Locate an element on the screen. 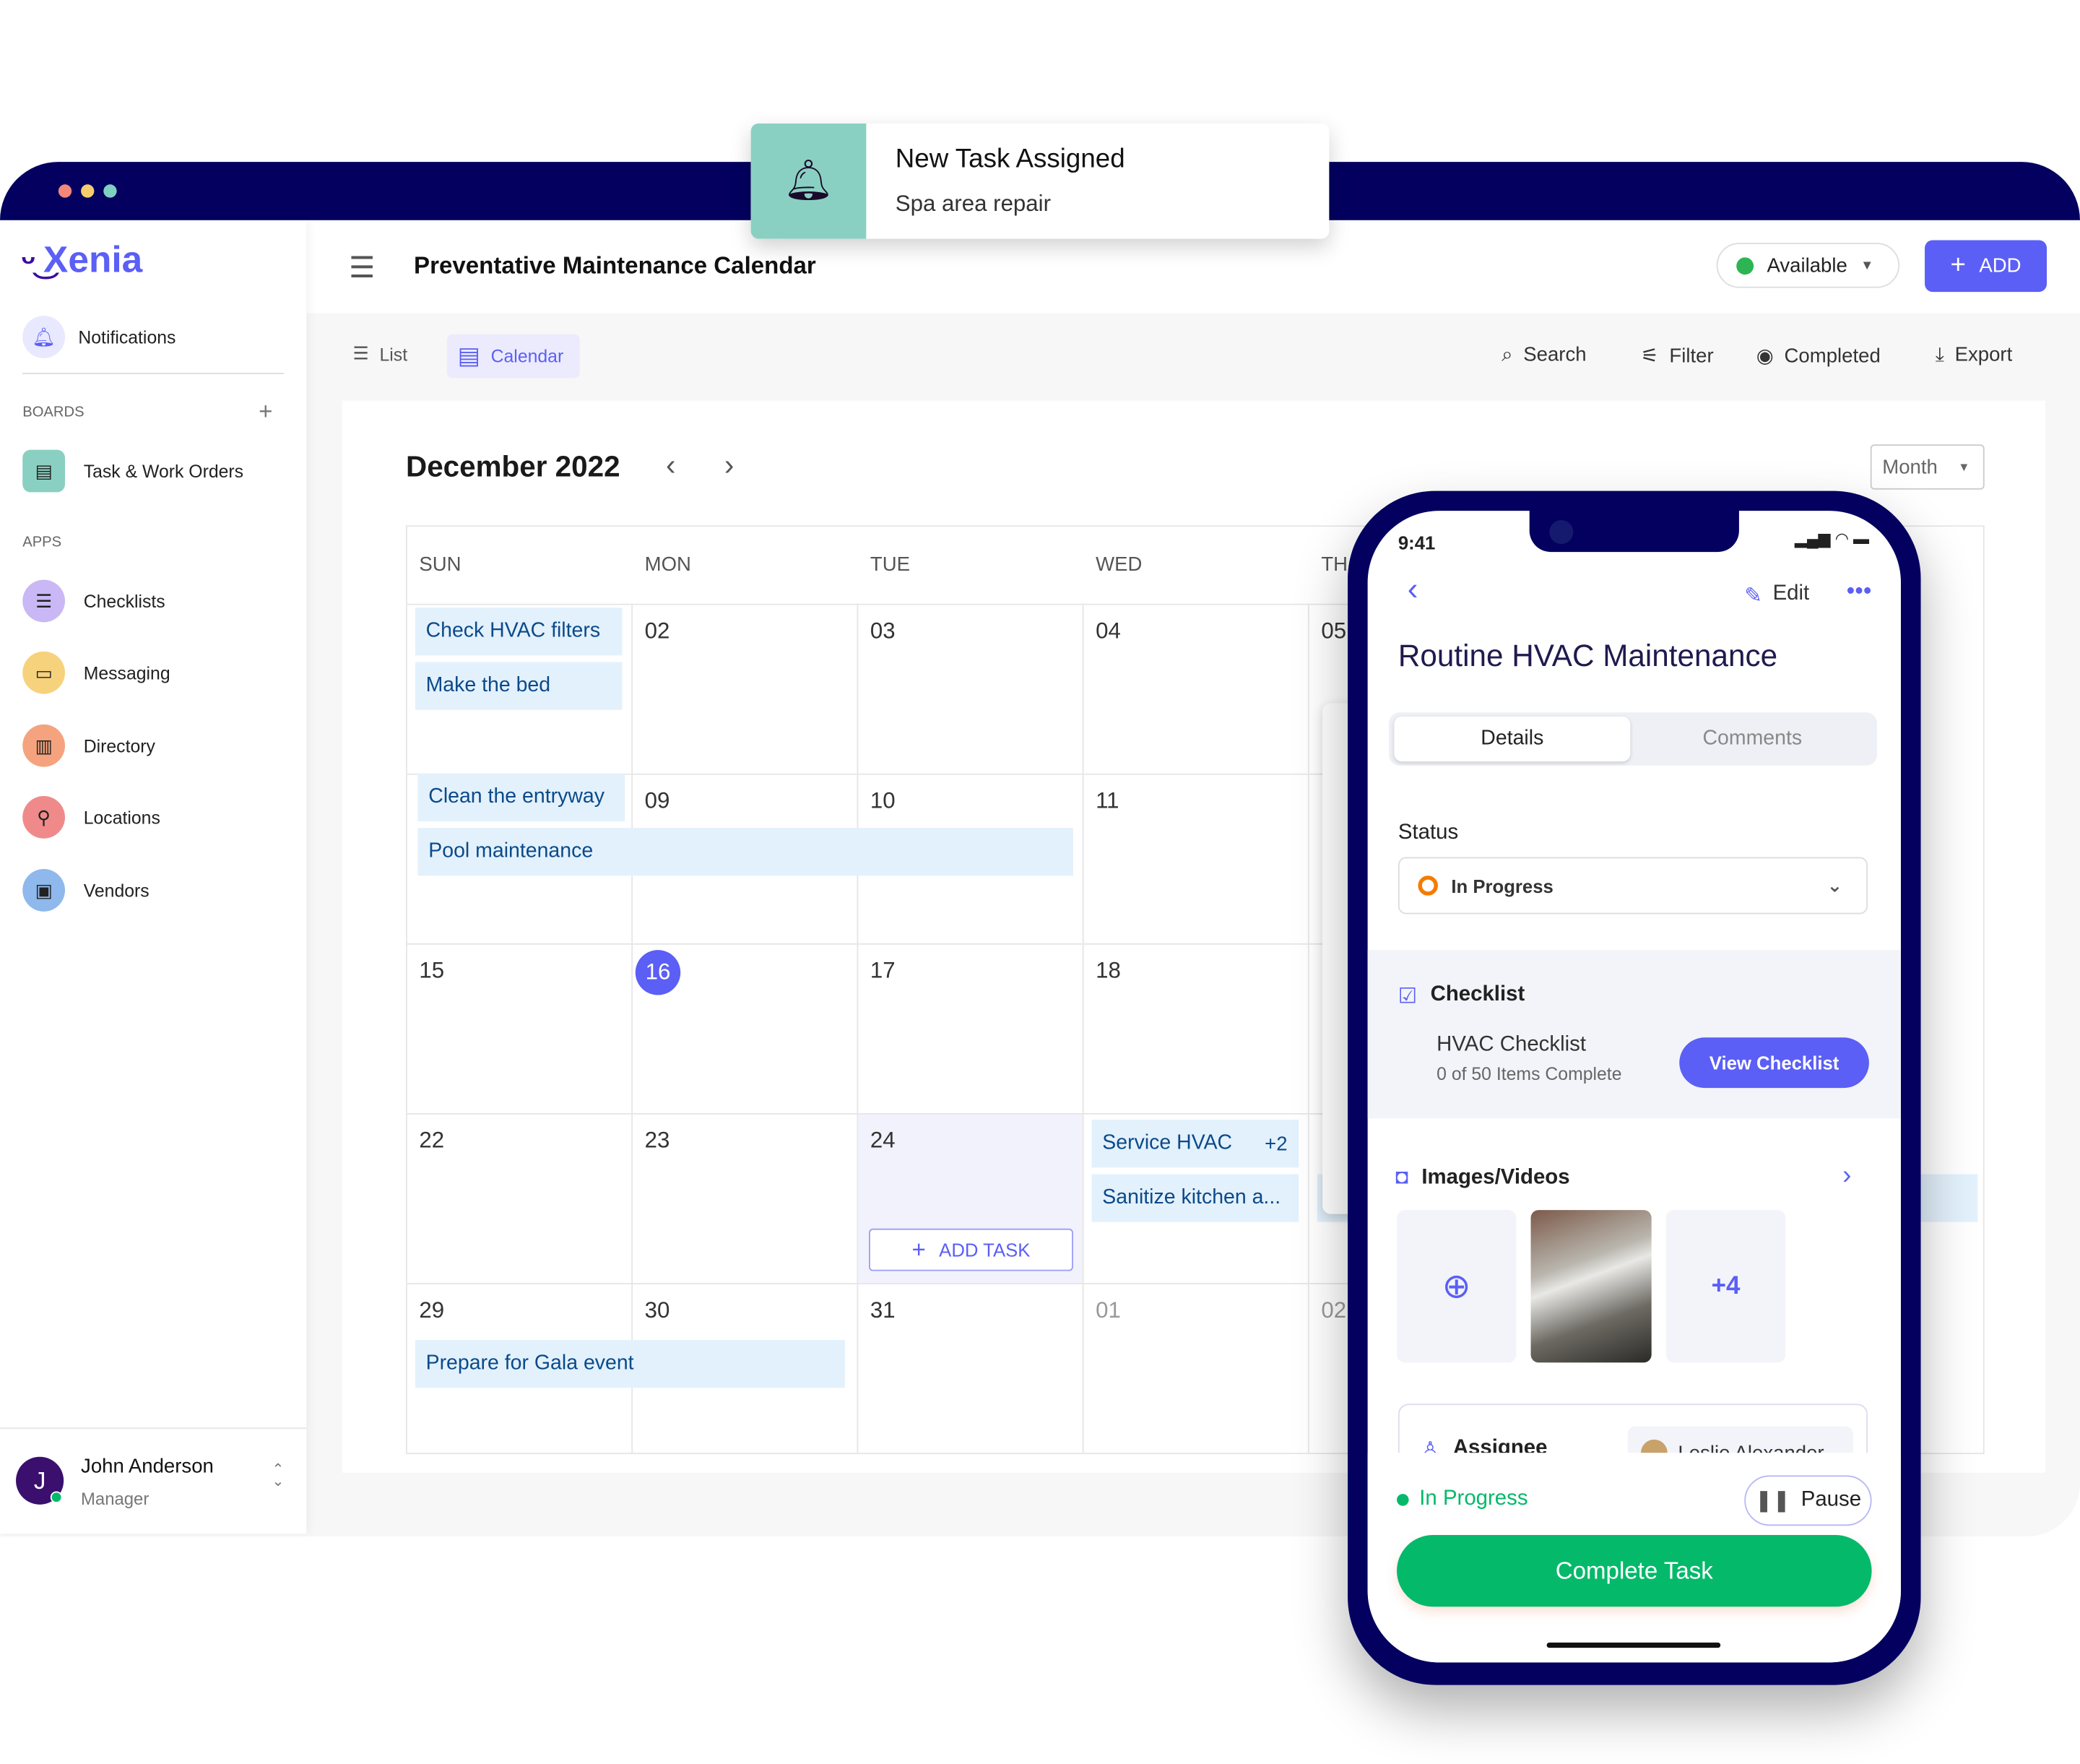 The image size is (2080, 1764). edit-label: Edit is located at coordinates (1791, 593).